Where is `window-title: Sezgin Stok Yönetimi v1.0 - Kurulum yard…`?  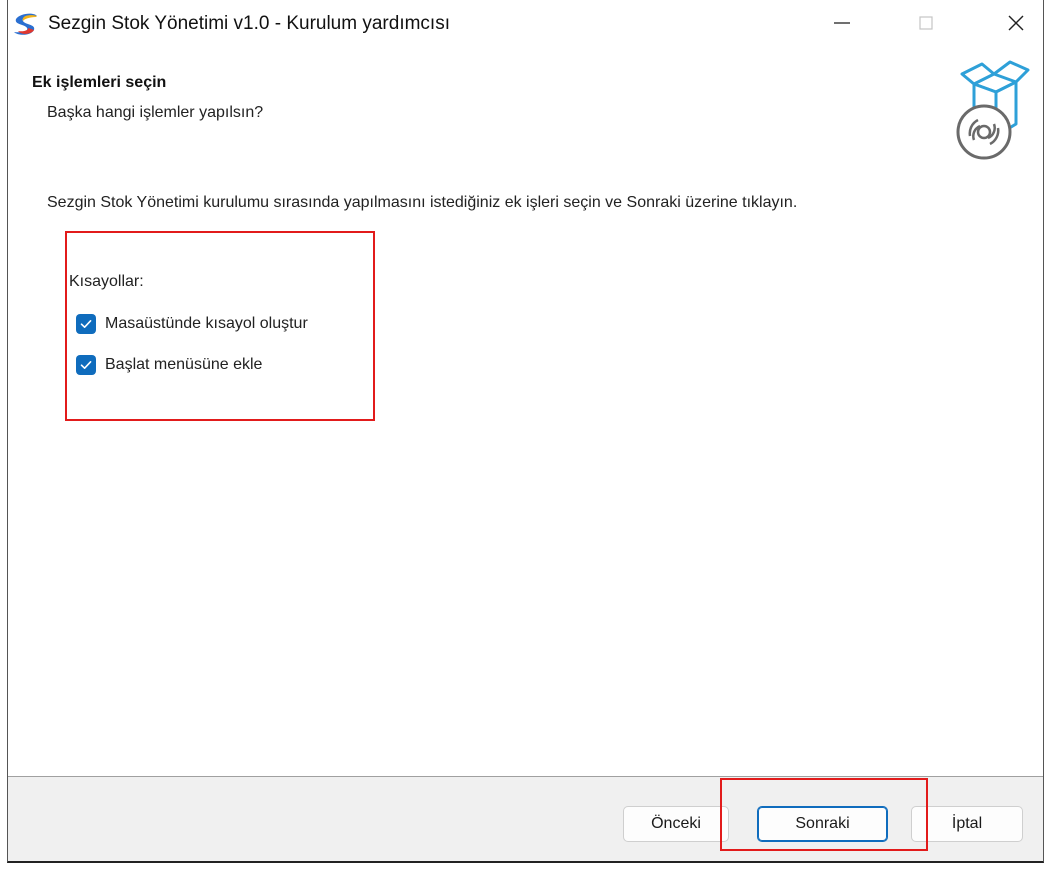 window-title: Sezgin Stok Yönetimi v1.0 - Kurulum yard… is located at coordinates (249, 23).